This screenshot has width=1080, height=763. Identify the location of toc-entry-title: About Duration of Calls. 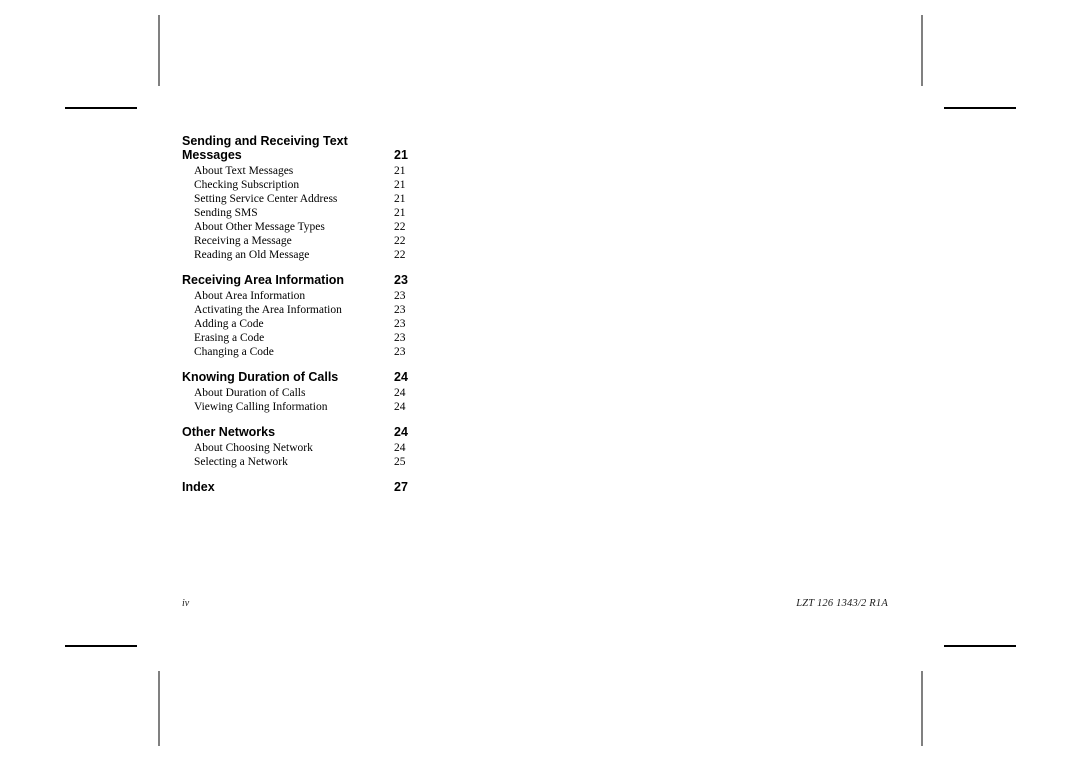
(250, 393).